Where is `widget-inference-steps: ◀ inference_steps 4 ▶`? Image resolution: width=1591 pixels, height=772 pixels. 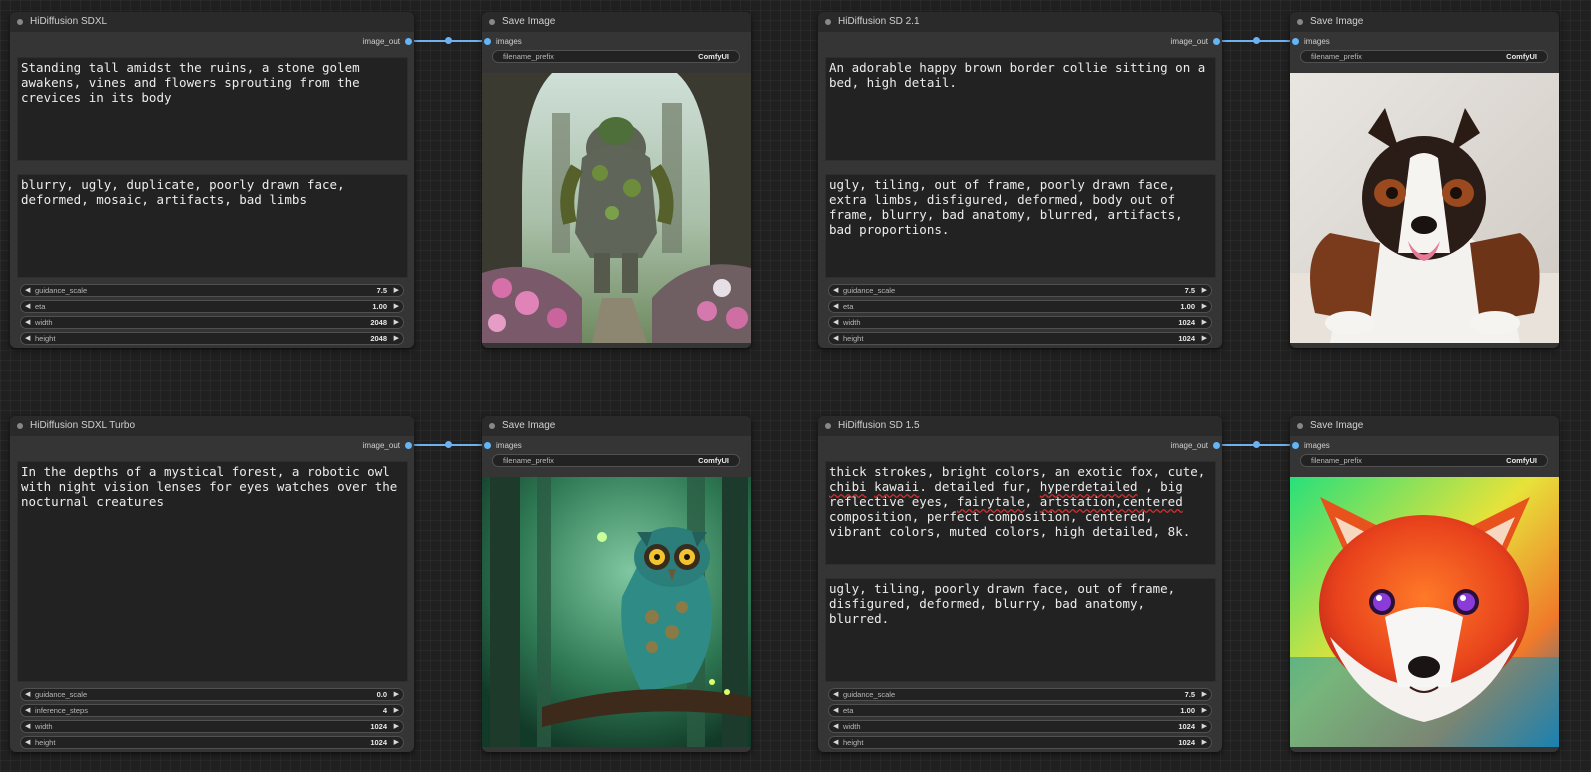
widget-inference-steps: ◀ inference_steps 4 ▶ is located at coordinates (212, 710).